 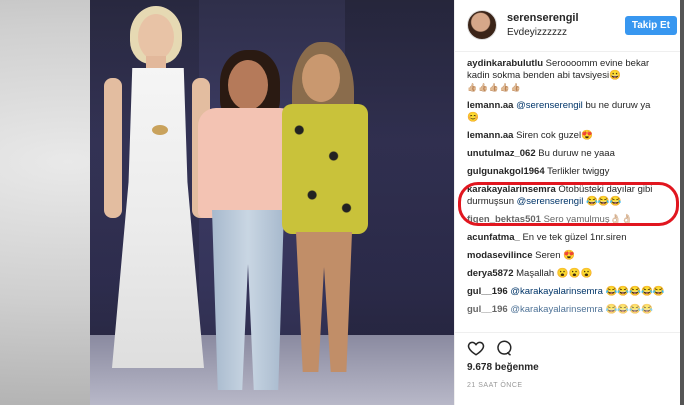 I want to click on heart-icon, so click(x=476, y=348).